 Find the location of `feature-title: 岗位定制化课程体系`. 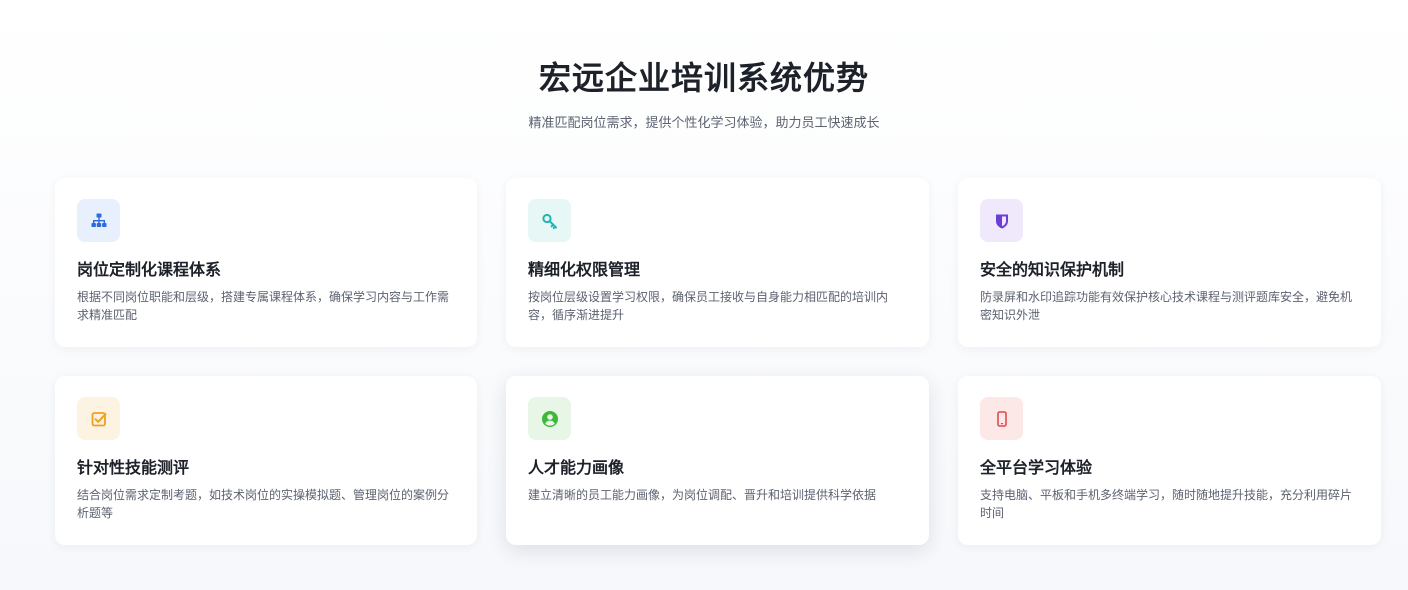

feature-title: 岗位定制化课程体系 is located at coordinates (149, 269).